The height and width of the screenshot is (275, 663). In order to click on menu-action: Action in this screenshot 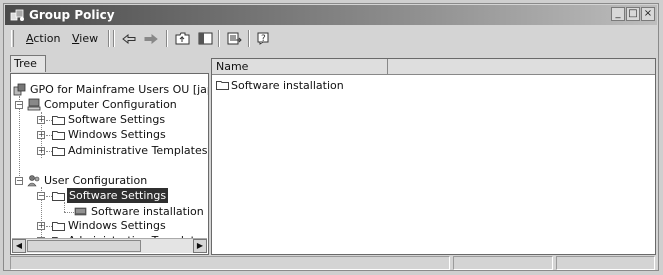, I will do `click(43, 38)`.